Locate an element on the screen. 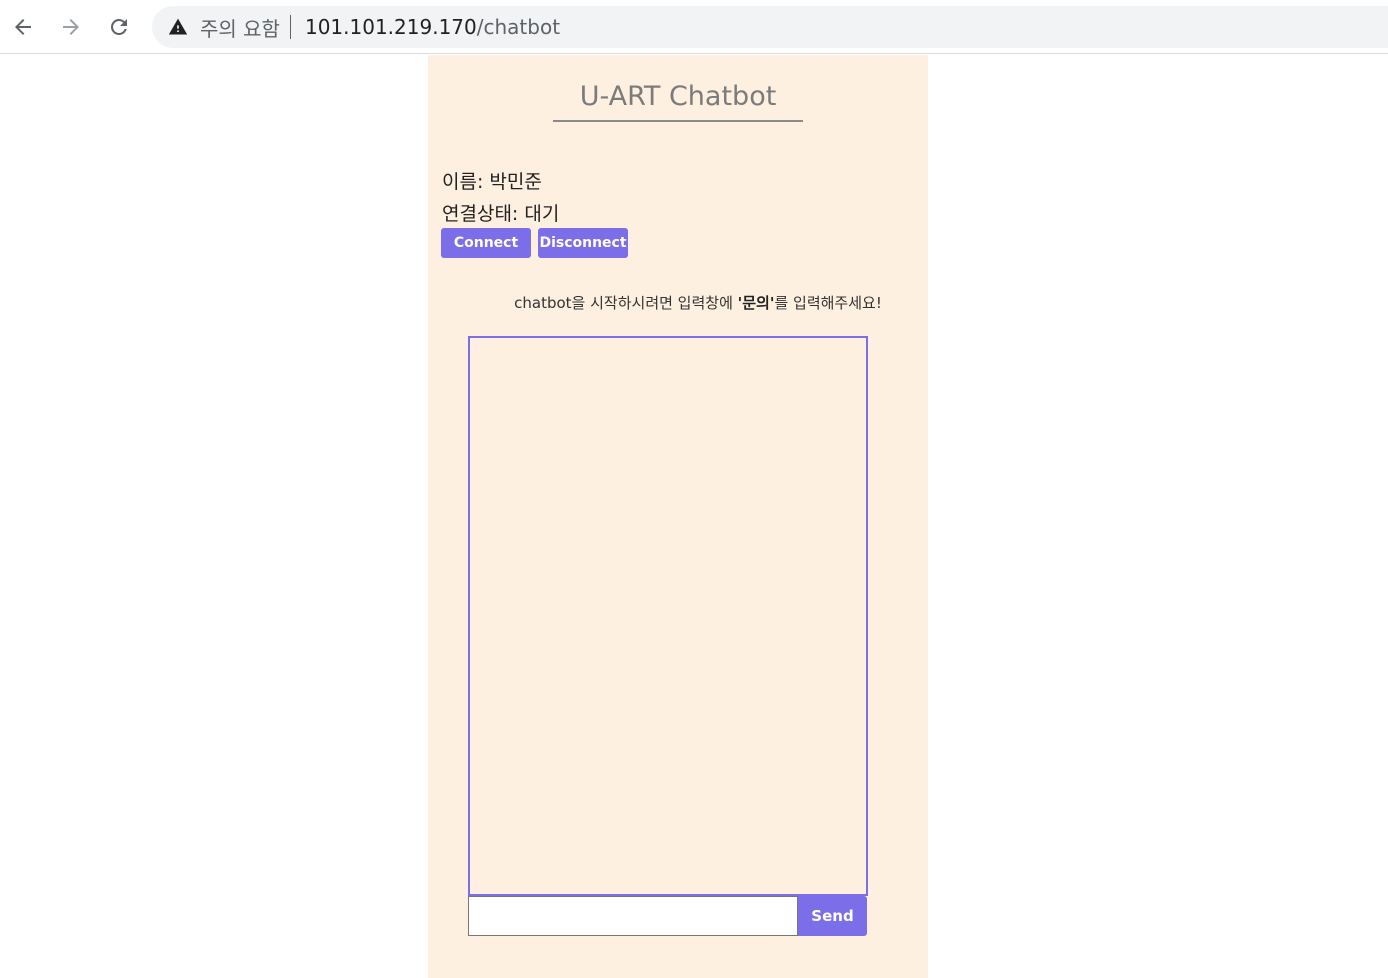  reload-button is located at coordinates (119, 27).